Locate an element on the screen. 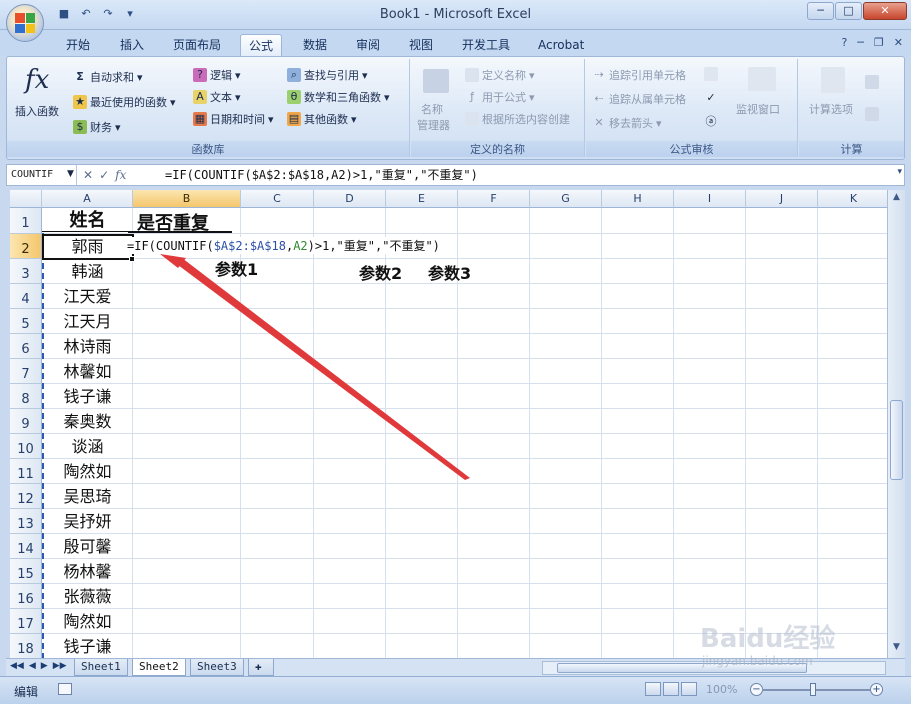  show-formulas-icon is located at coordinates (711, 74).